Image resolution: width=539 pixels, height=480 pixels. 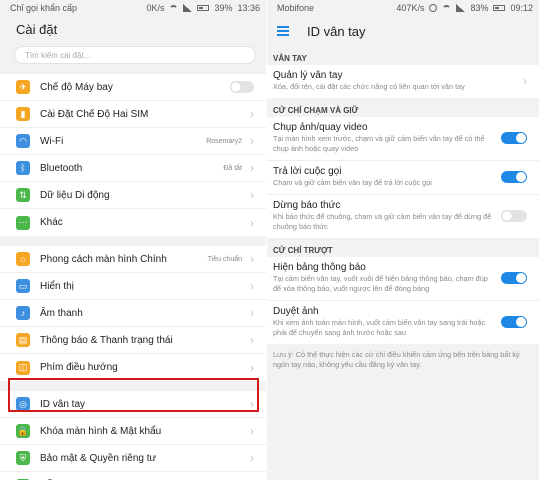 What do you see at coordinates (133, 222) in the screenshot?
I see `settings-item: ⋯ Khác ›` at bounding box center [133, 222].